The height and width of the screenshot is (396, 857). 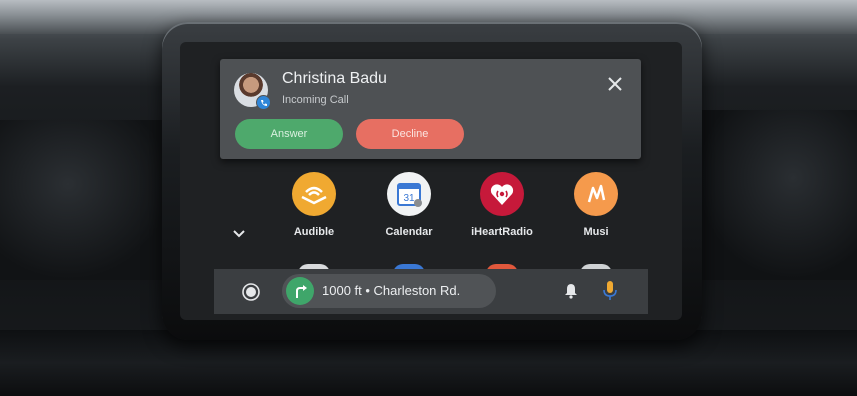 I want to click on chevron-down-icon, so click(x=239, y=234).